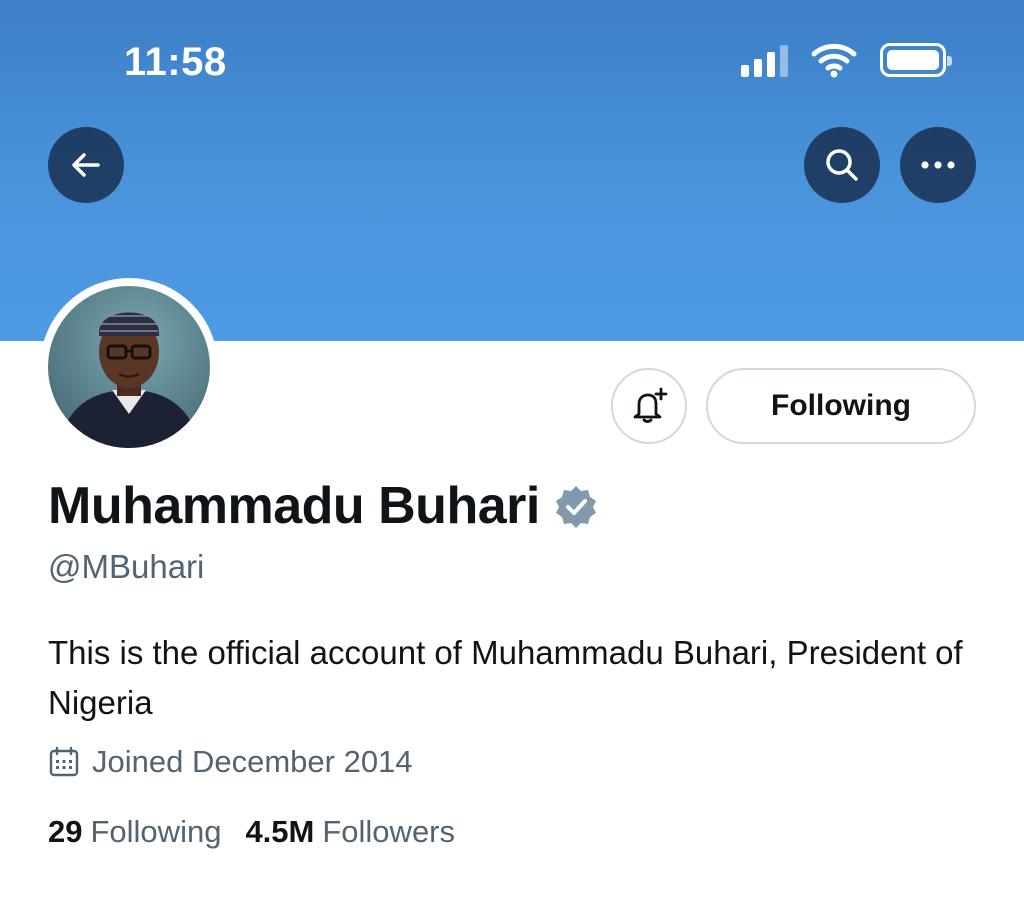 The image size is (1024, 897). I want to click on follow-stats: 29 Following 4.5M Followers, so click(263, 832).